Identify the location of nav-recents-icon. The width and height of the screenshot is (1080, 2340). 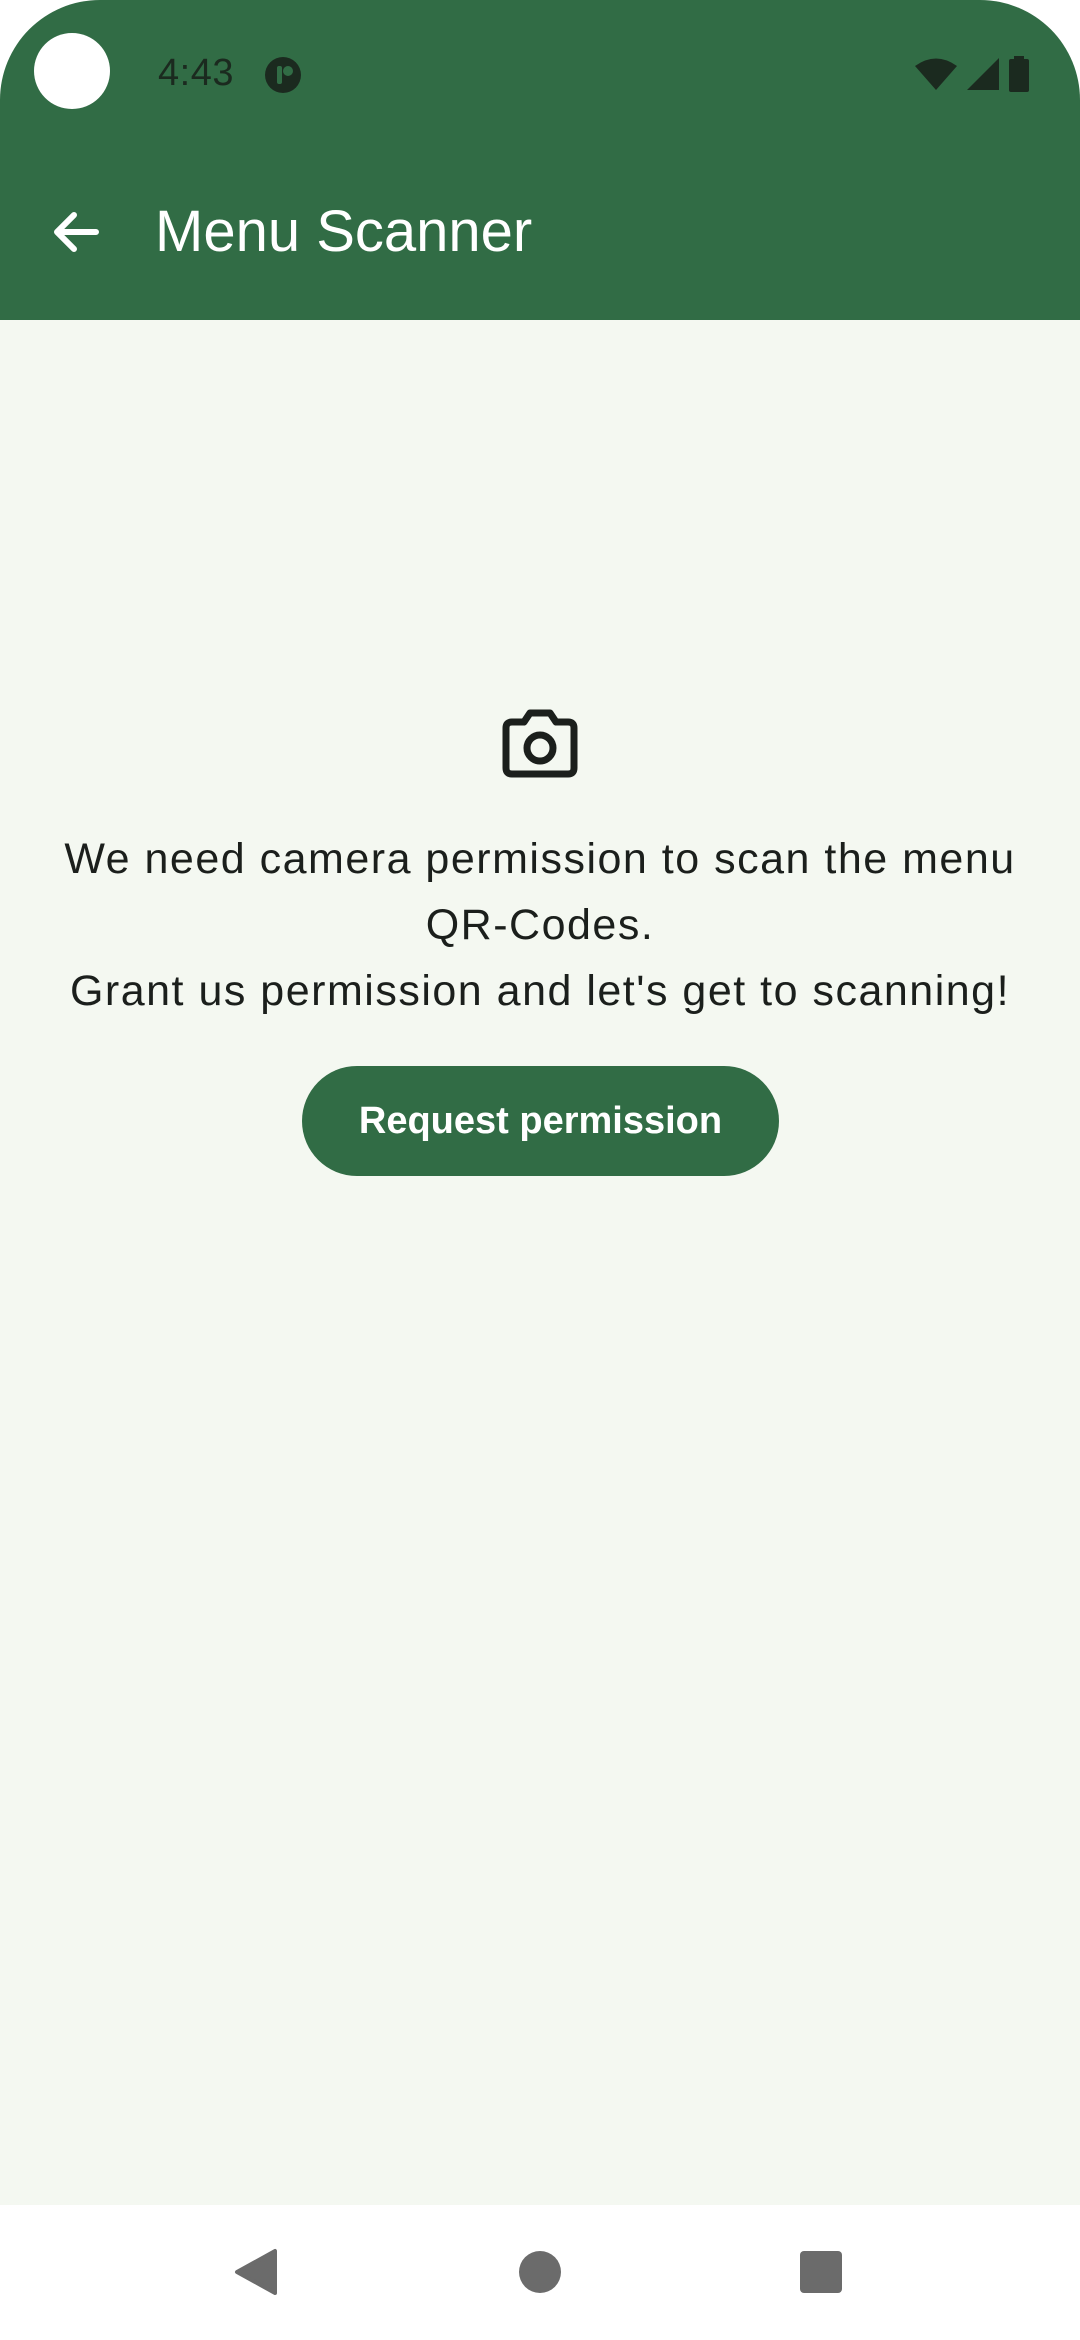
(821, 2274).